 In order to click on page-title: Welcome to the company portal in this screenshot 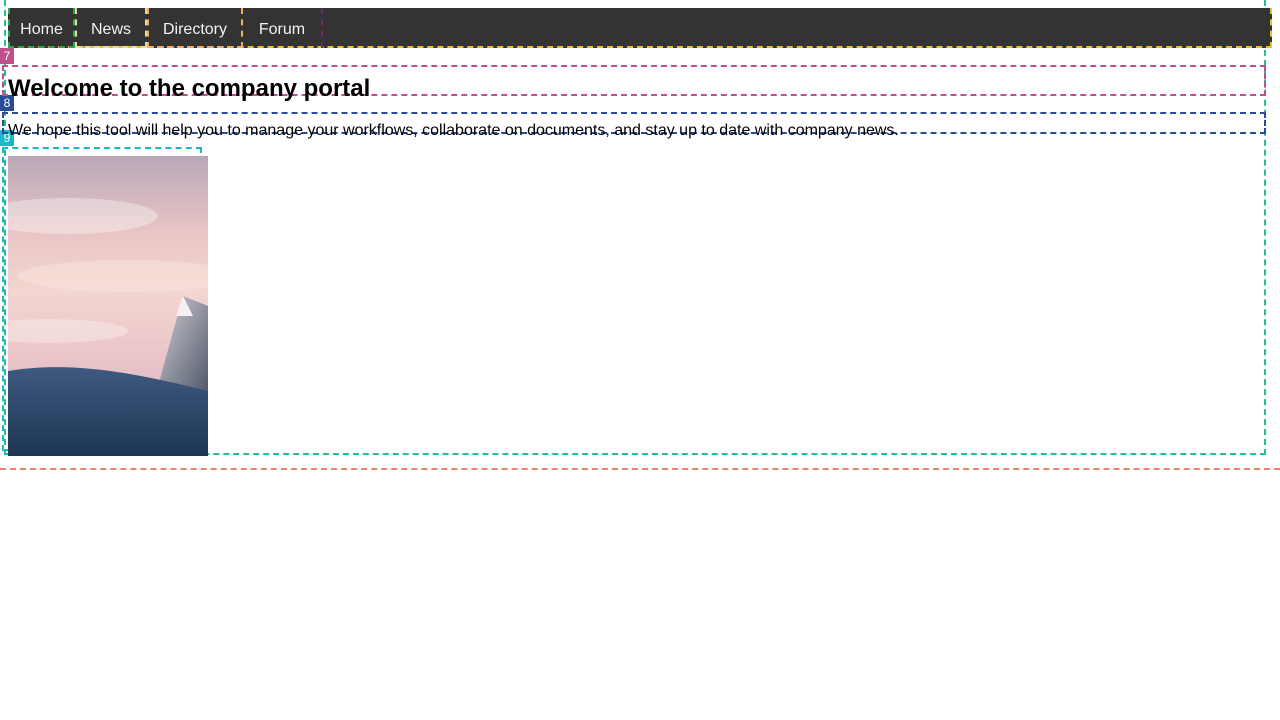, I will do `click(189, 88)`.